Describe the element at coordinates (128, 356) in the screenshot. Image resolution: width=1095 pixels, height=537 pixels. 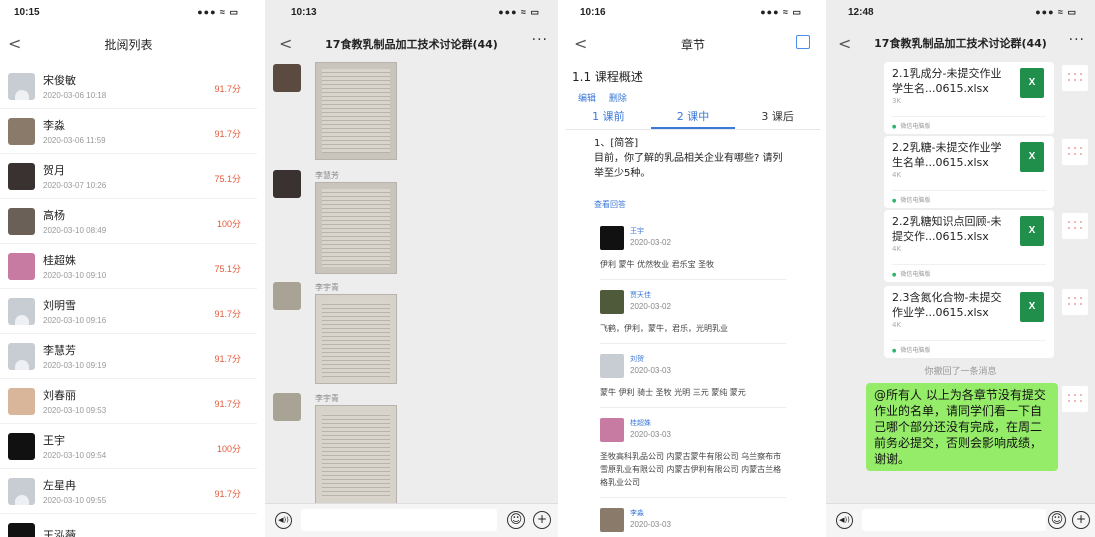
I see `student-row: 李慧芳 2020-03-10 09:19 91.7分` at that location.